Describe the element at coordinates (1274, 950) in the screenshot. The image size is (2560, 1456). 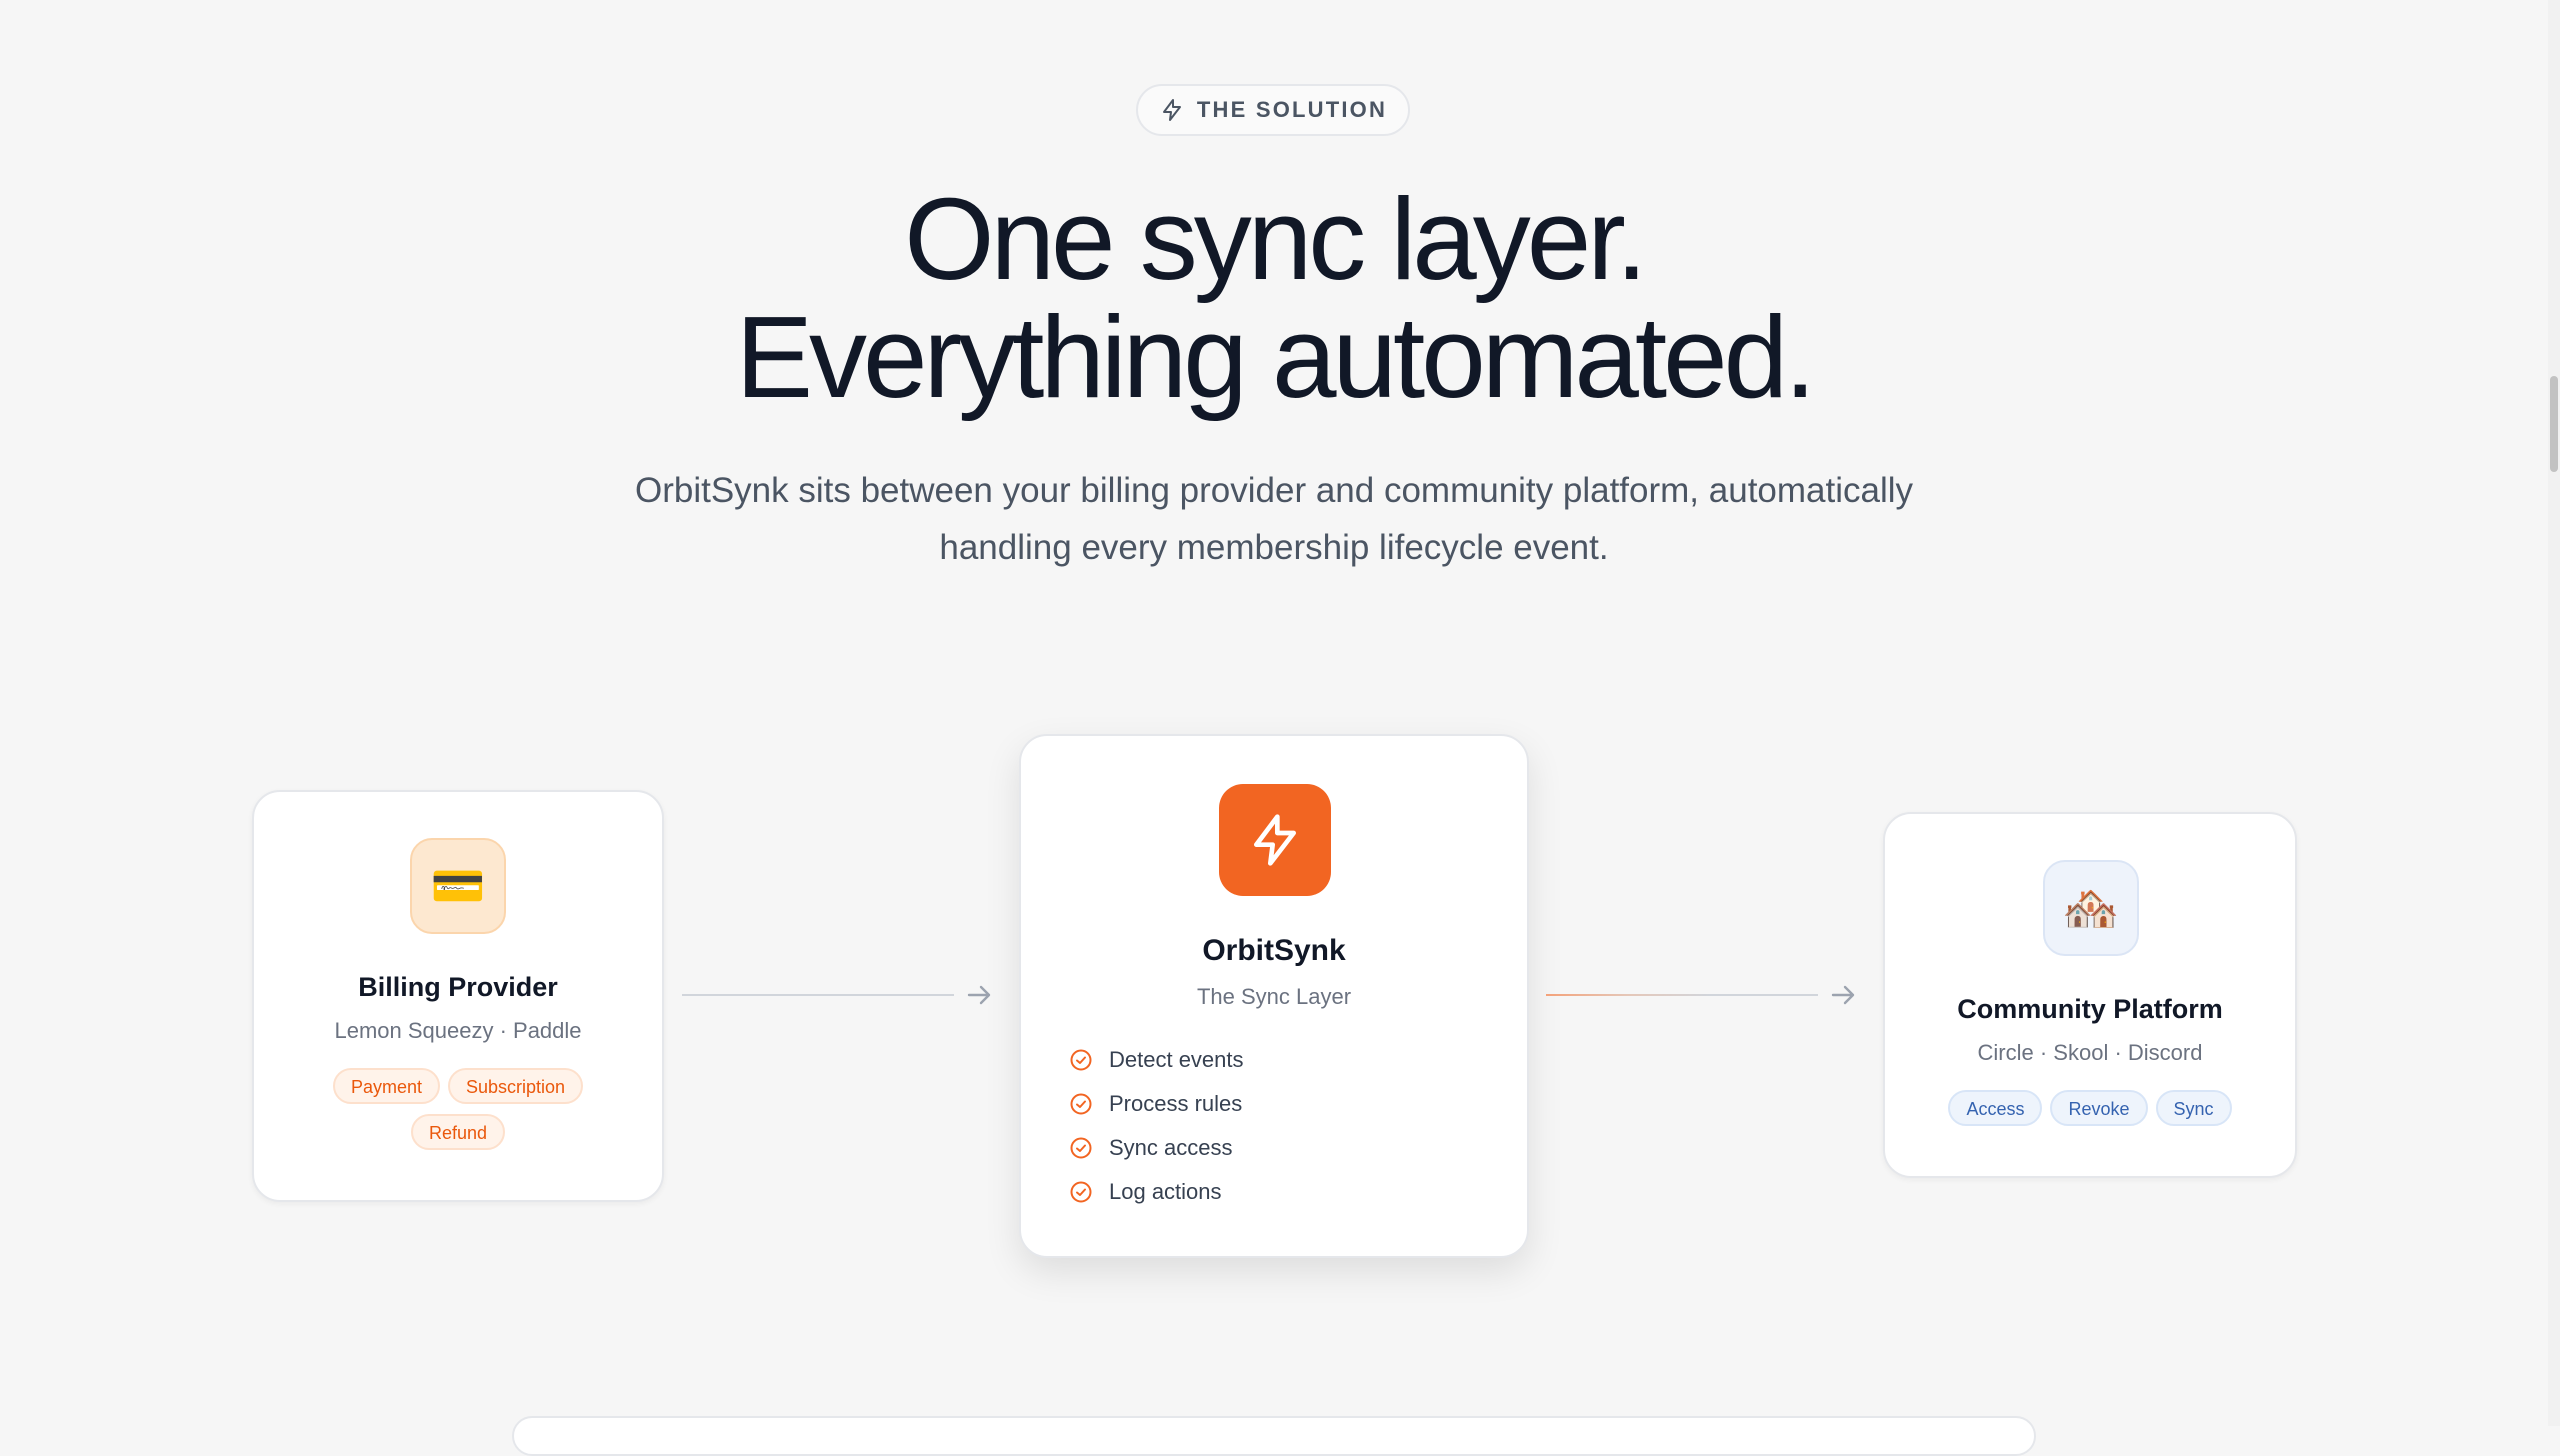
I see `orbit-title: OrbitSynk` at that location.